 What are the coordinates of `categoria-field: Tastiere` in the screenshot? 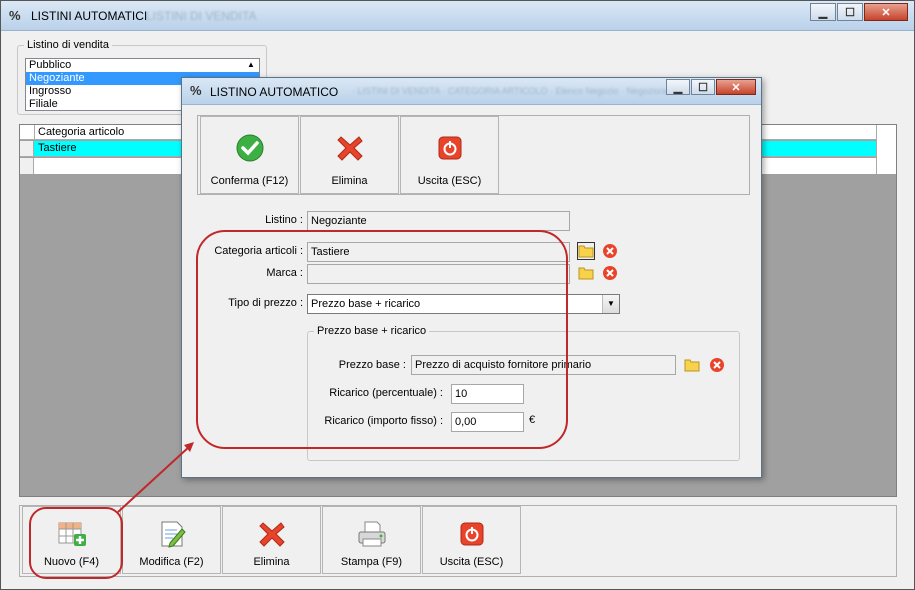 It's located at (438, 252).